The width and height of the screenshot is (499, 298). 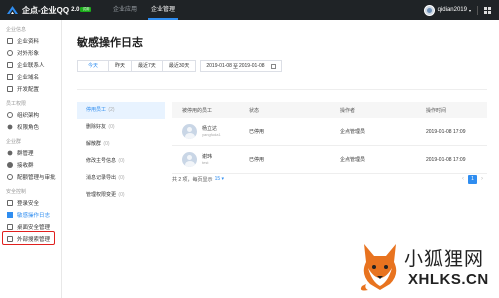 What do you see at coordinates (101, 178) in the screenshot?
I see `category-label: 消息记录导出` at bounding box center [101, 178].